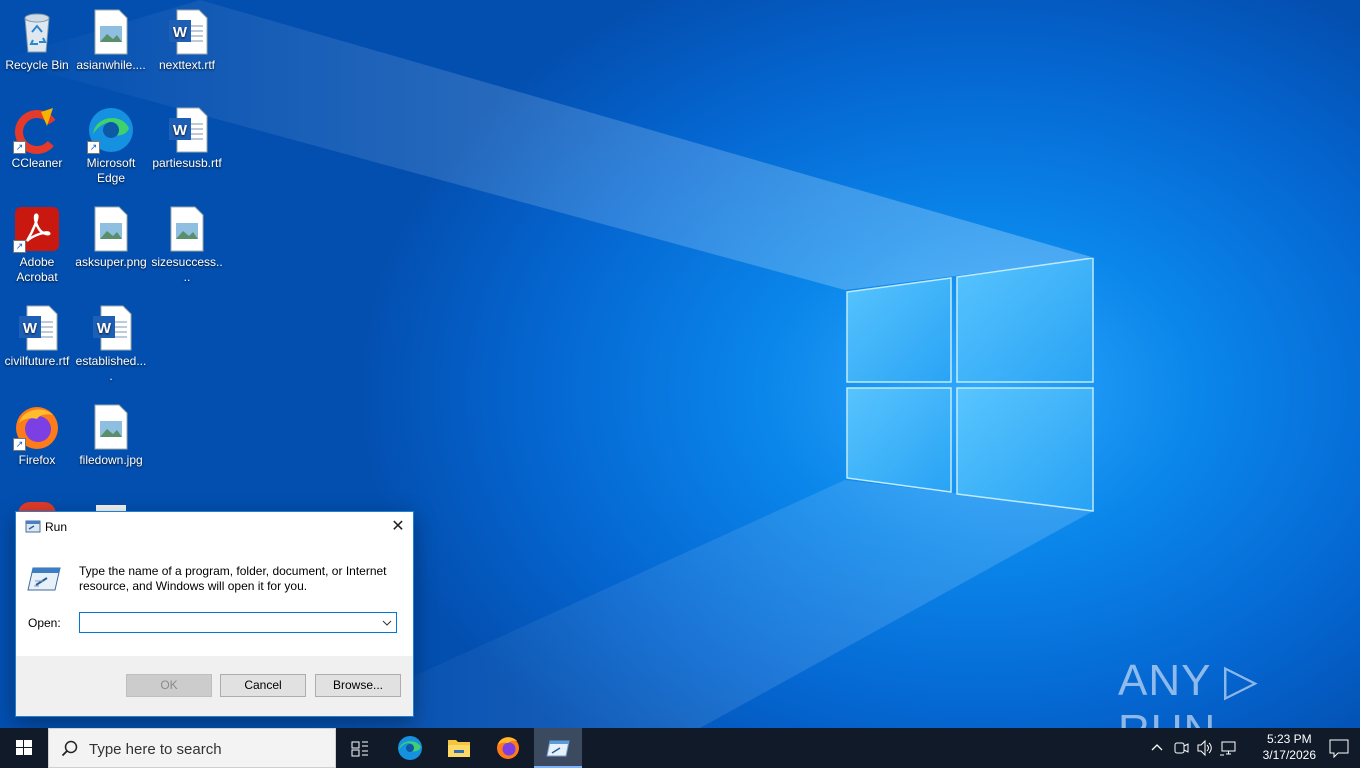  Describe the element at coordinates (37, 32) in the screenshot. I see `recycle-bin-icon` at that location.